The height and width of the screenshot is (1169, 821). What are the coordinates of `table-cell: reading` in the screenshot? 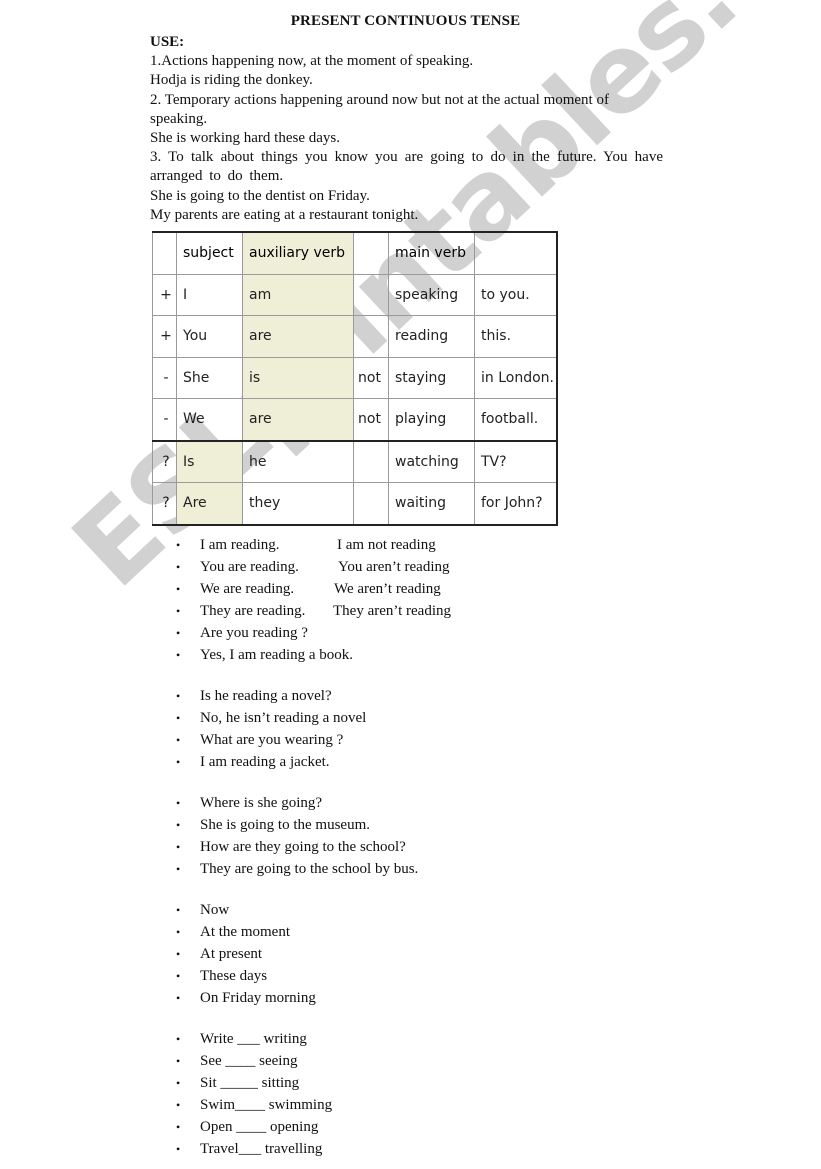 It's located at (431, 336).